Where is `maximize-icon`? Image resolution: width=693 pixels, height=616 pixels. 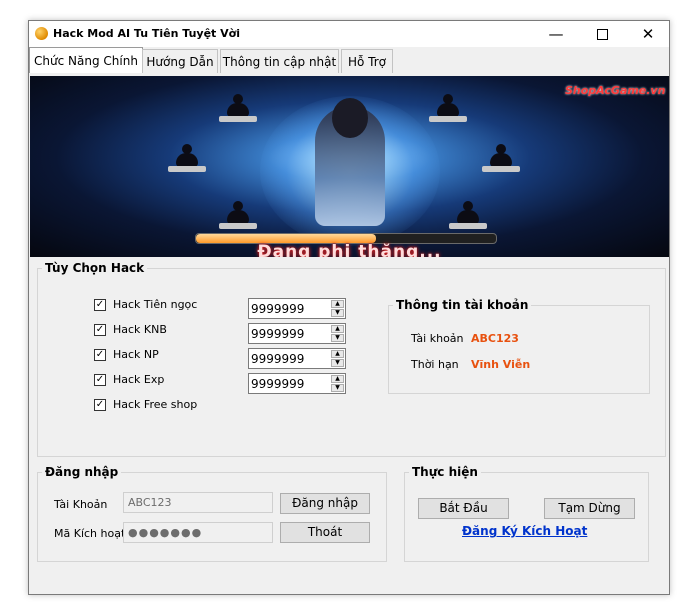 maximize-icon is located at coordinates (602, 34).